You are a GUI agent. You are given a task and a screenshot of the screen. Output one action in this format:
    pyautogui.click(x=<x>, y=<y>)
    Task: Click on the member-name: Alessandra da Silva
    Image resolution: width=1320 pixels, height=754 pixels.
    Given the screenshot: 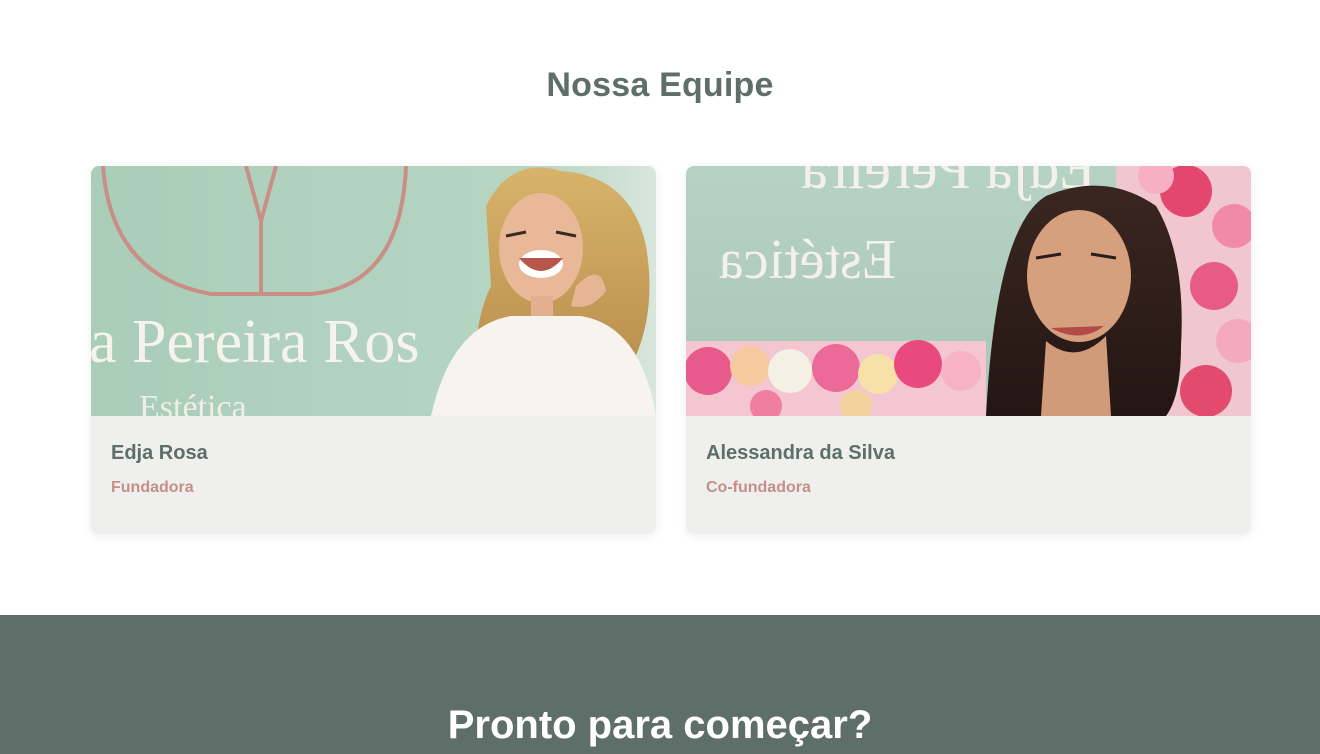 What is the action you would take?
    pyautogui.click(x=800, y=453)
    